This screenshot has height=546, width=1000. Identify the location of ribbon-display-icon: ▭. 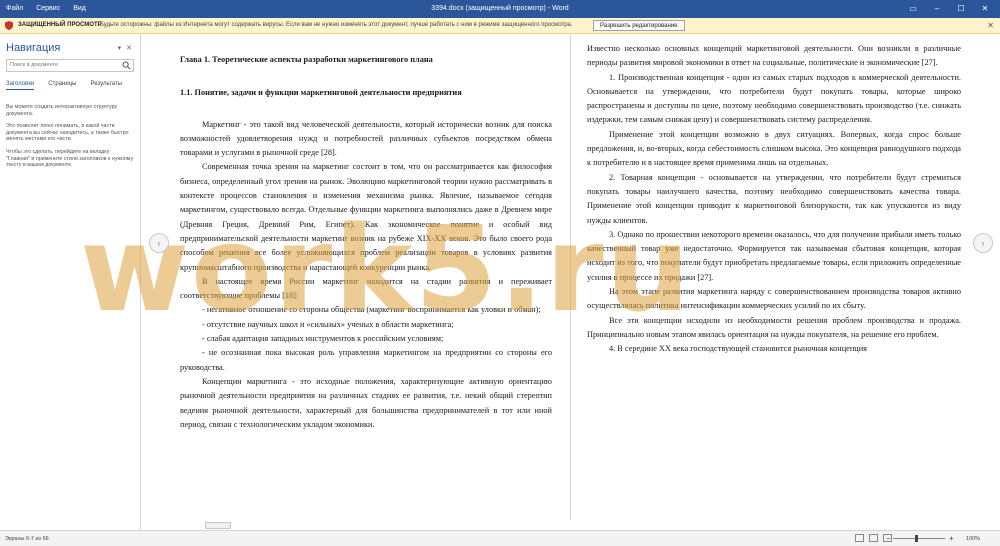
(913, 9).